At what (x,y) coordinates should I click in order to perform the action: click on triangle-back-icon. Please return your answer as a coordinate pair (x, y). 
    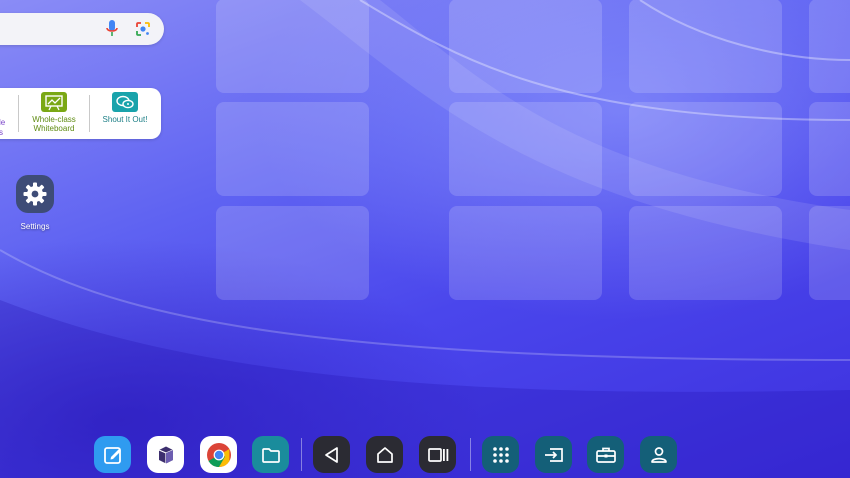
    Looking at the image, I should click on (331, 454).